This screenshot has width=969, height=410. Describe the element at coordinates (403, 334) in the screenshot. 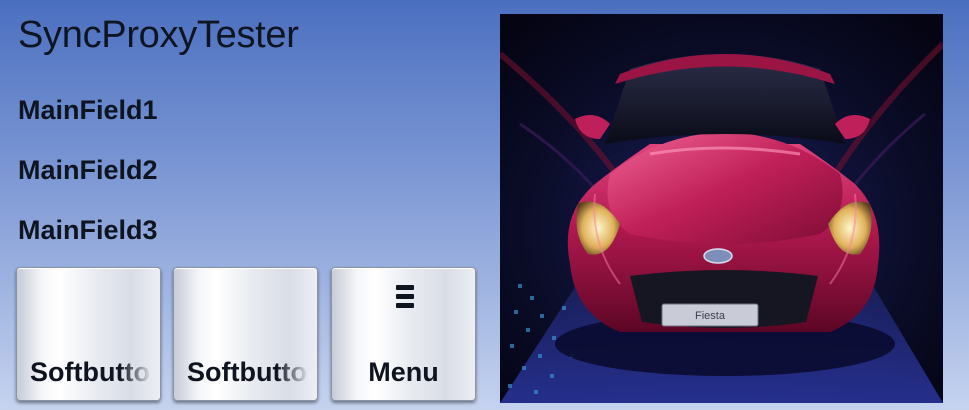

I see `menu-softbutton: Menu` at that location.